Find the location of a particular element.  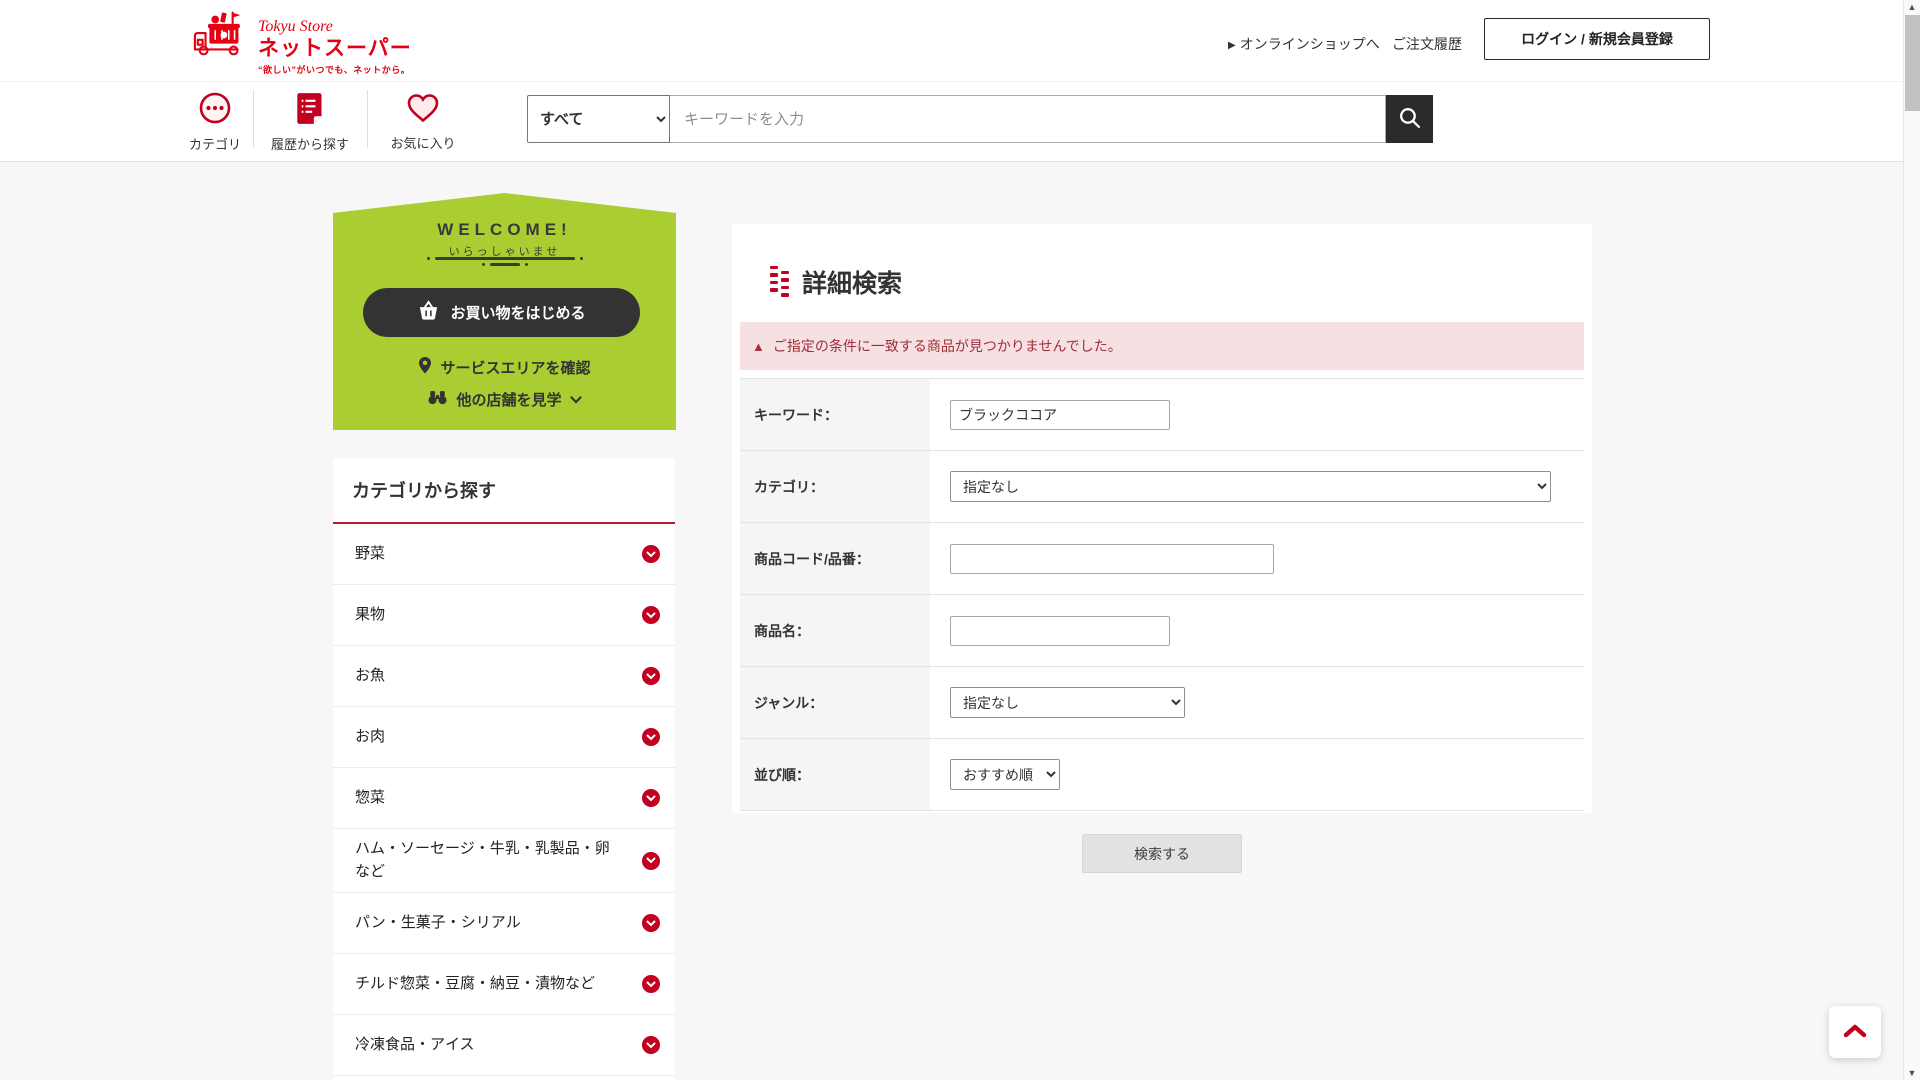

scrollbar-thumb is located at coordinates (1912, 63).